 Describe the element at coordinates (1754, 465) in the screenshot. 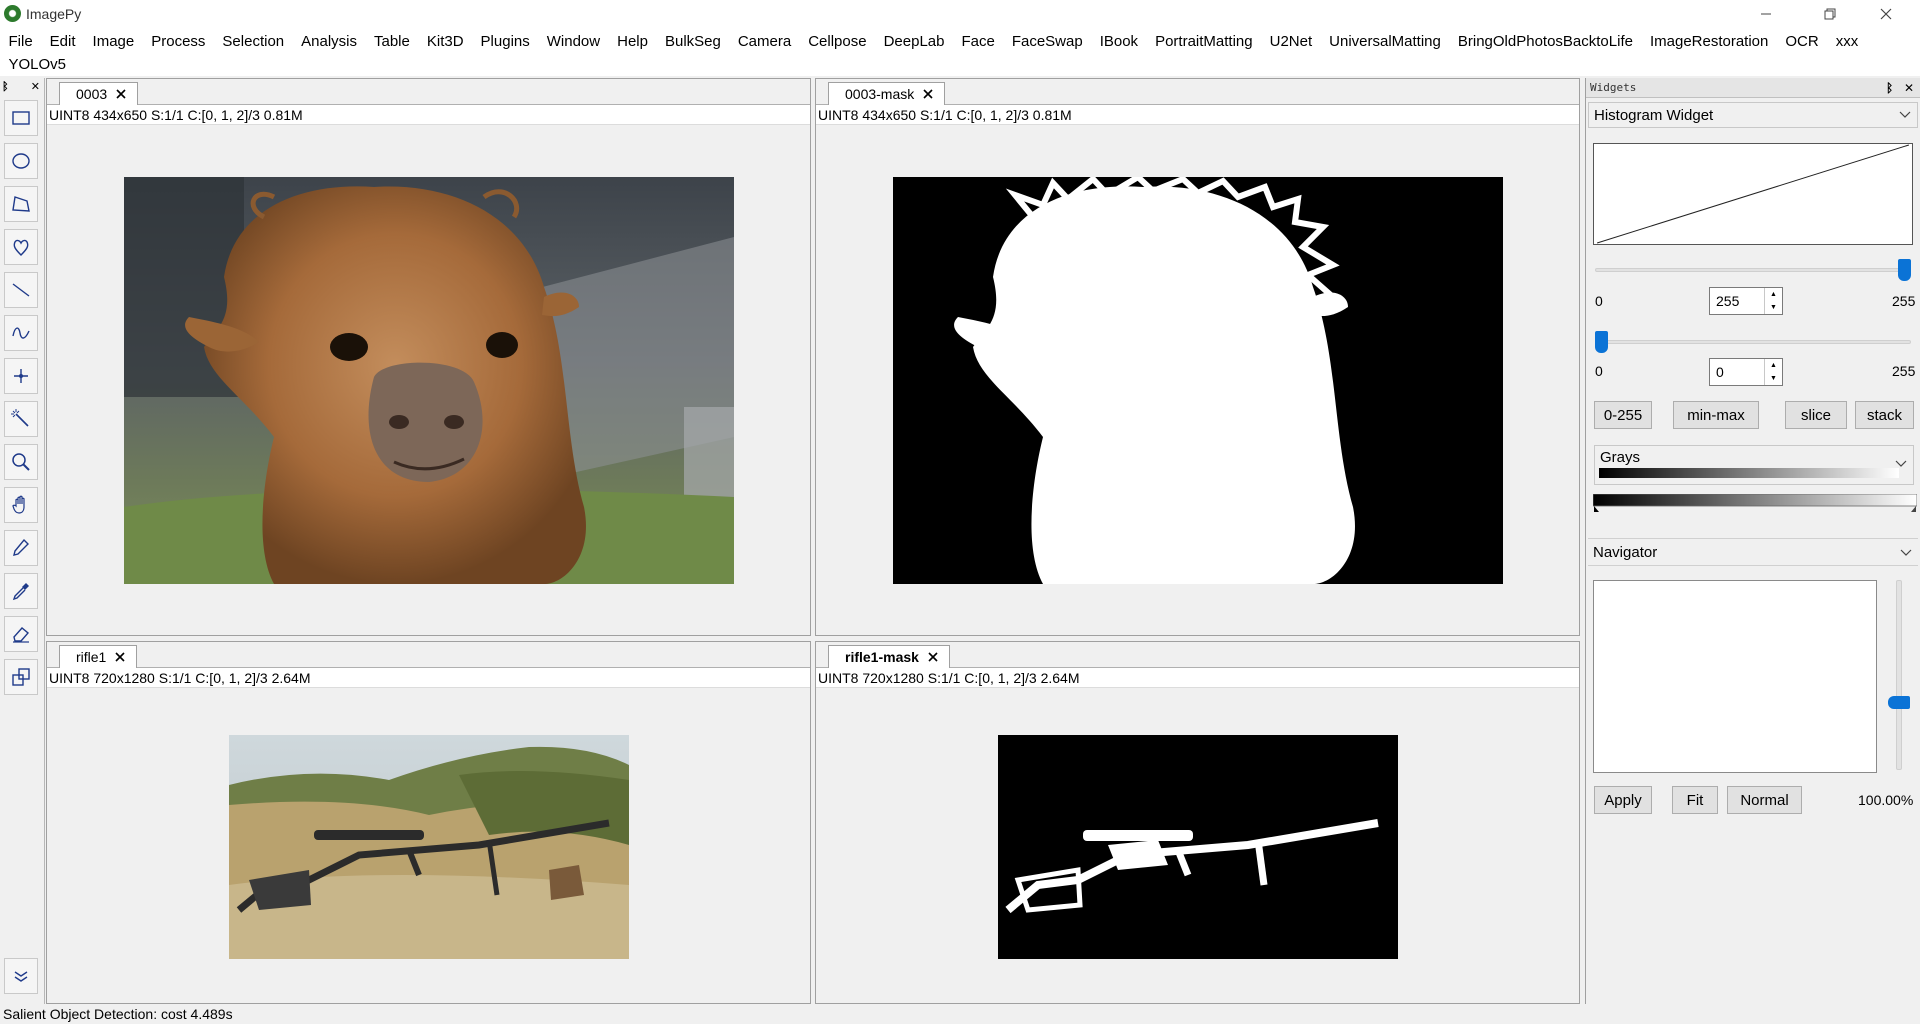

I see `lut-selector: Grays` at that location.